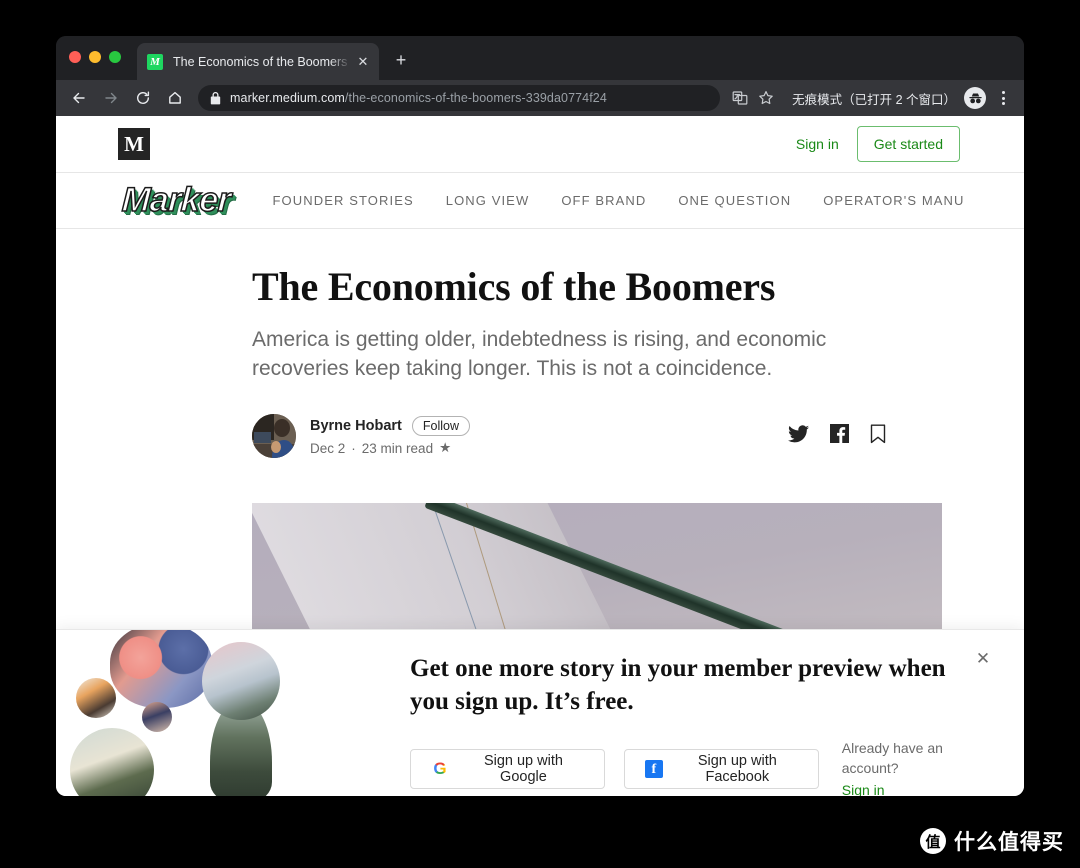 This screenshot has width=1080, height=868. I want to click on nav-item-operators-manual: OPERATOR'S MANU, so click(893, 200).